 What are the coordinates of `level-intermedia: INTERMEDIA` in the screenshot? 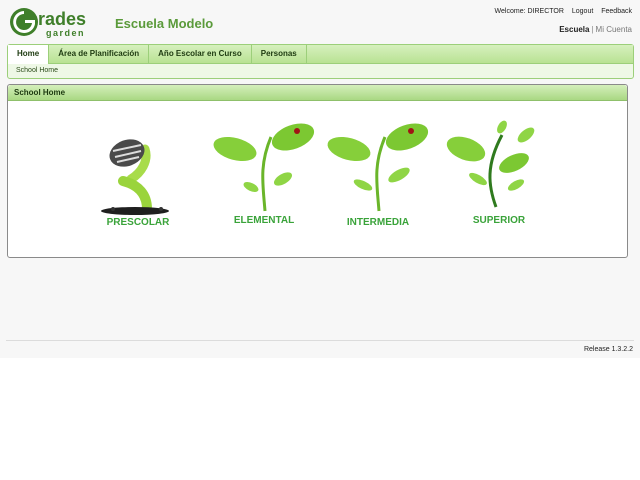 It's located at (378, 175).